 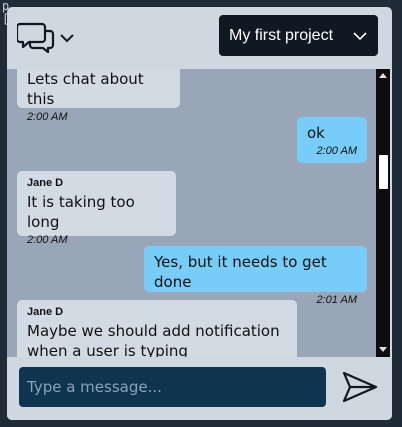 What do you see at coordinates (85, 89) in the screenshot?
I see `message-text: Lets chat about this` at bounding box center [85, 89].